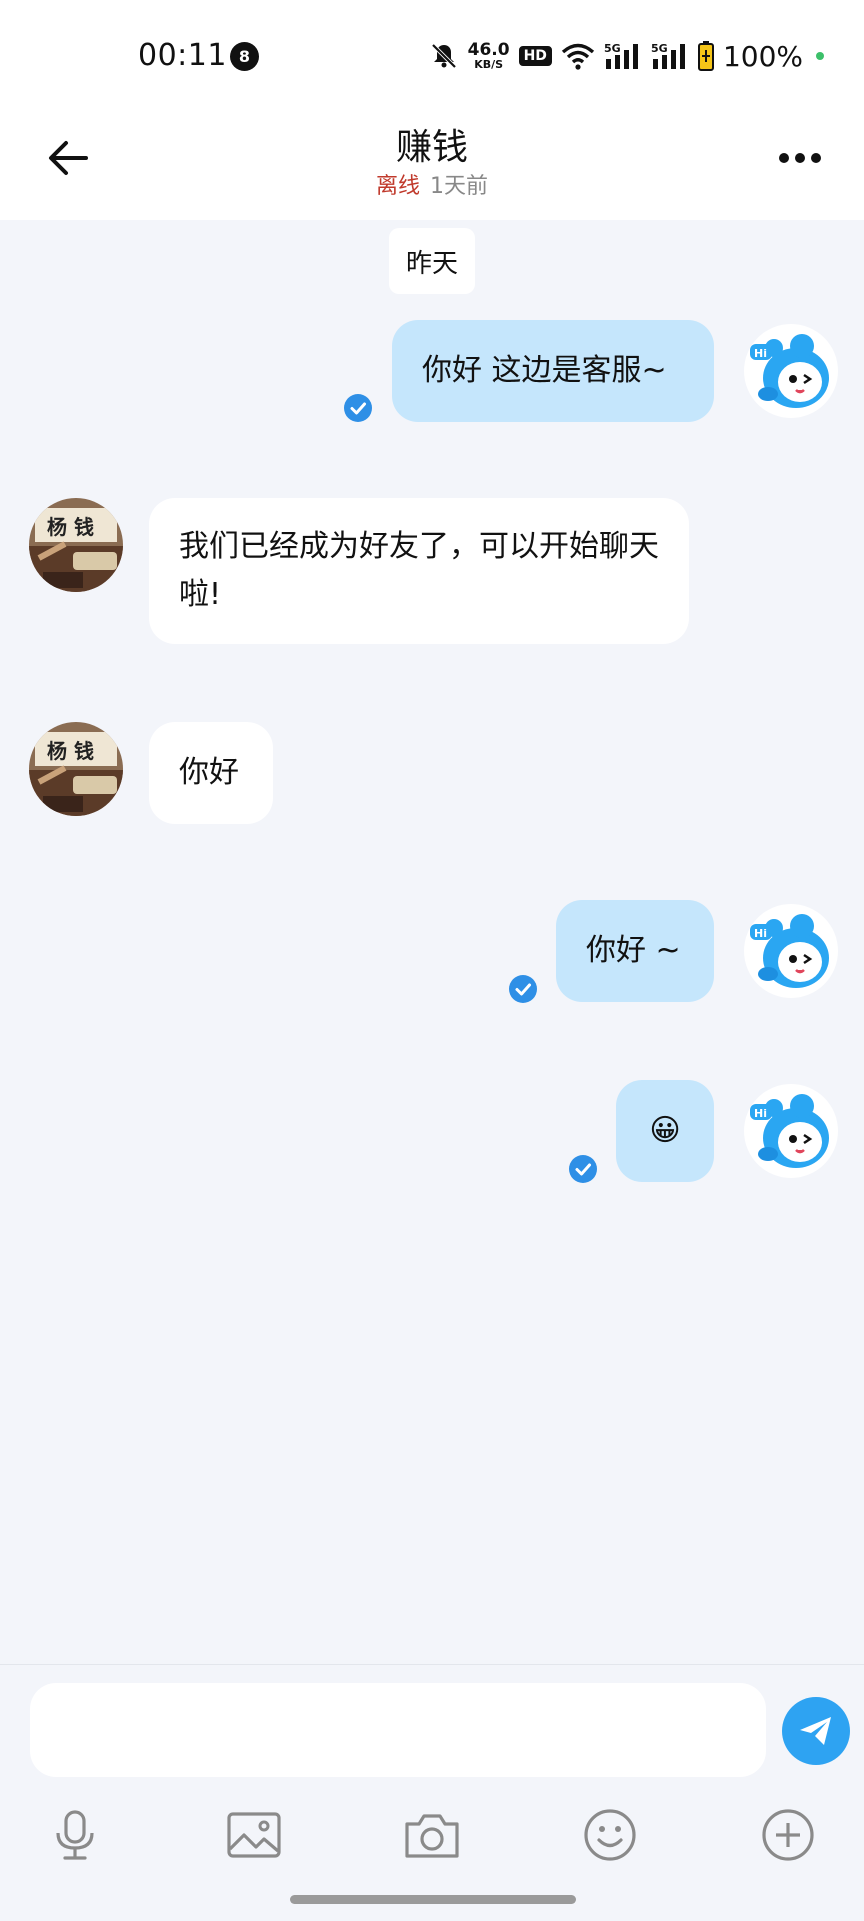 This screenshot has height=1921, width=864. I want to click on signal-sim1-icon: 5G, so click(623, 56).